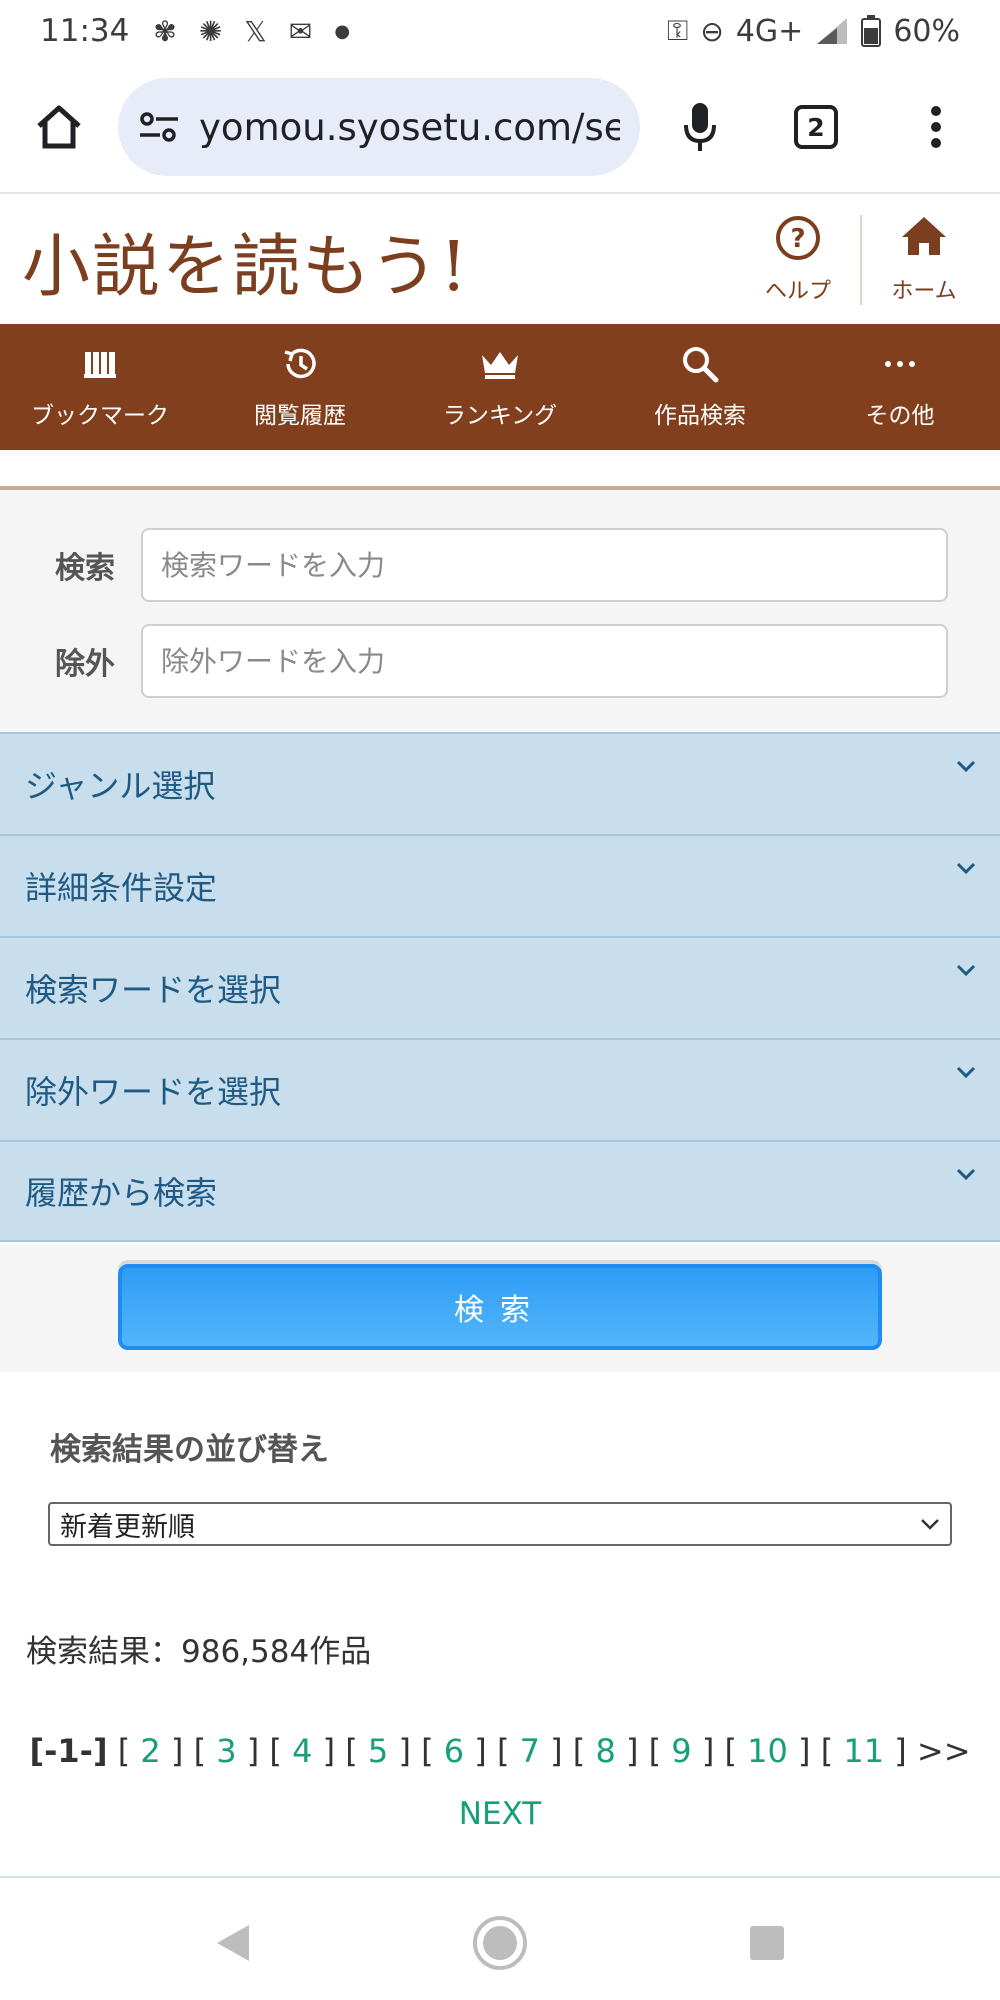  Describe the element at coordinates (700, 387) in the screenshot. I see `nav-search: 作品検索` at that location.